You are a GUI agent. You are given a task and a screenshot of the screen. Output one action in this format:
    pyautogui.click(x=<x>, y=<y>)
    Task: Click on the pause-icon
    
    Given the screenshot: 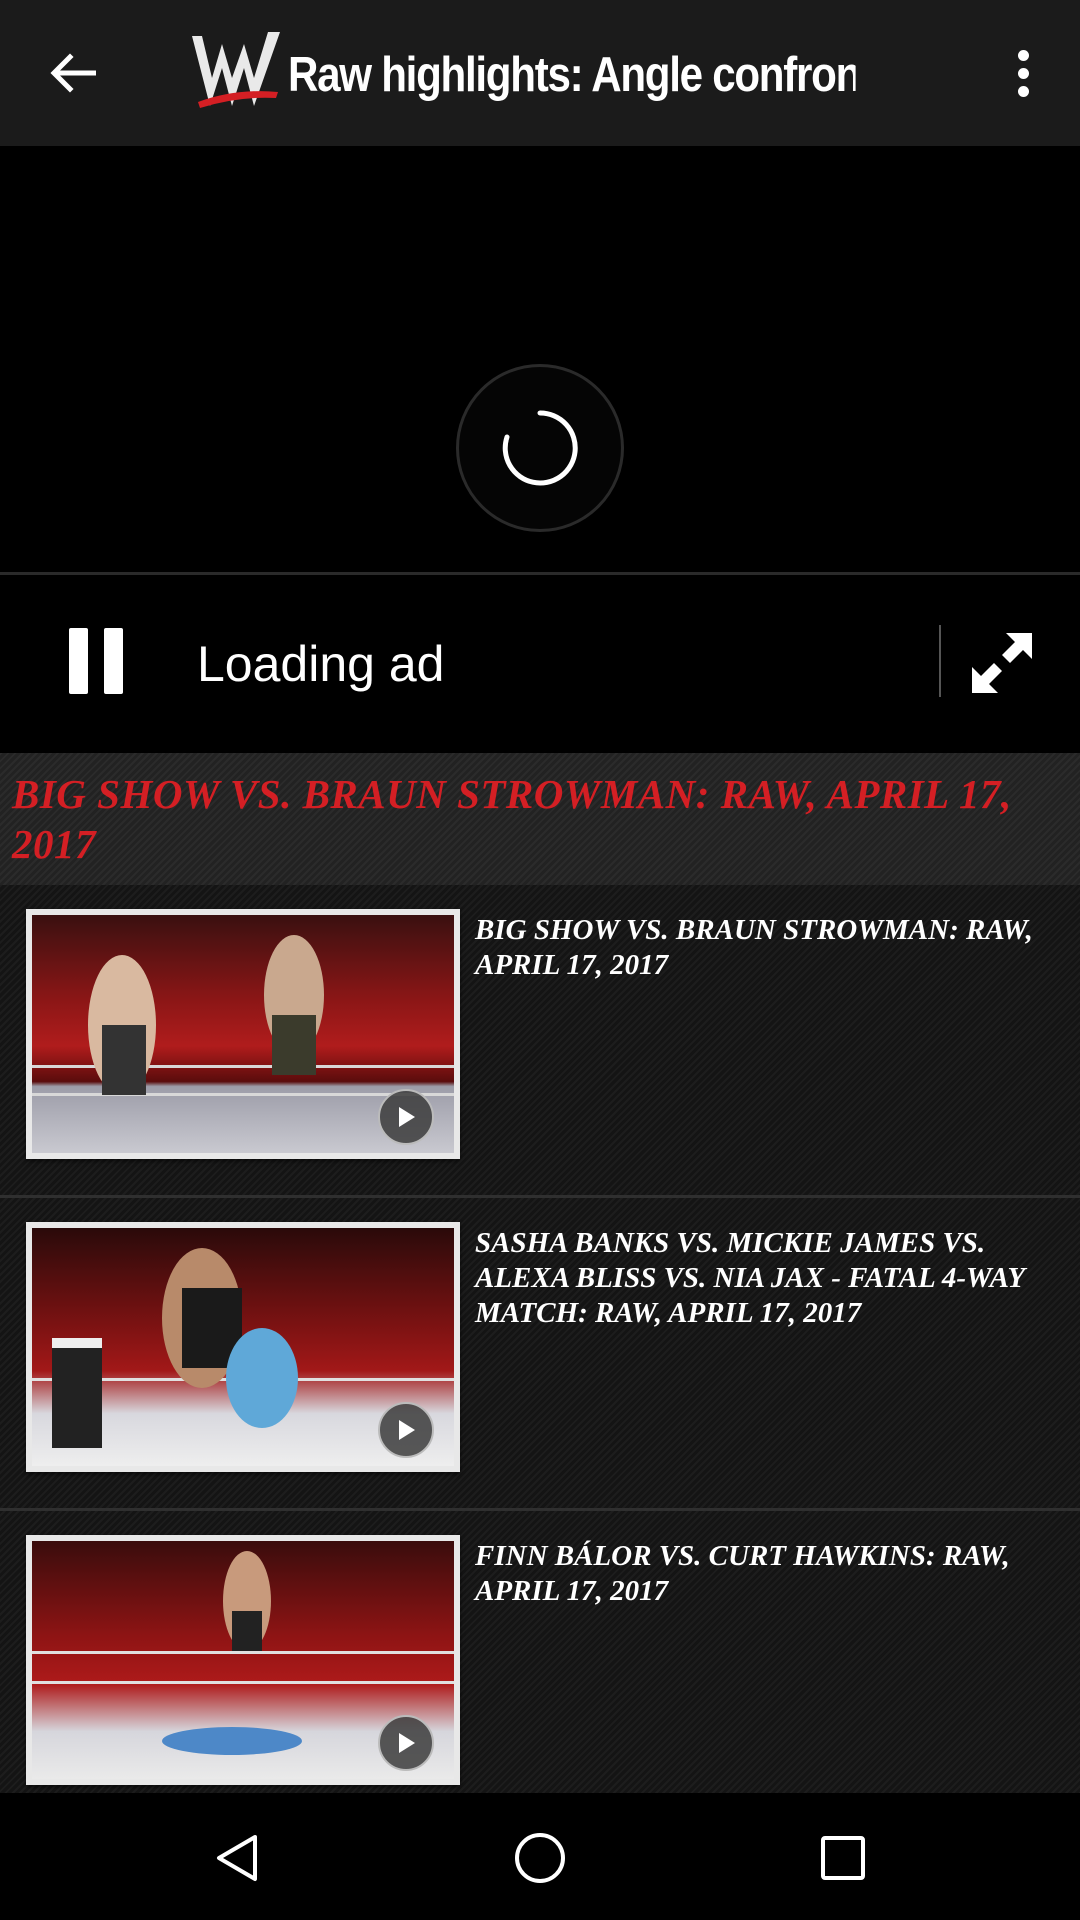 What is the action you would take?
    pyautogui.click(x=78, y=661)
    